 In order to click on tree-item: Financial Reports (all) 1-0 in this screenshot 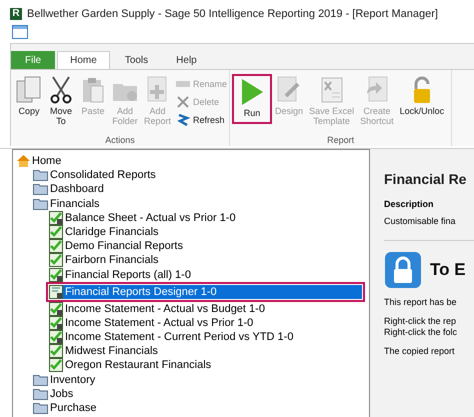, I will do `click(120, 275)`.